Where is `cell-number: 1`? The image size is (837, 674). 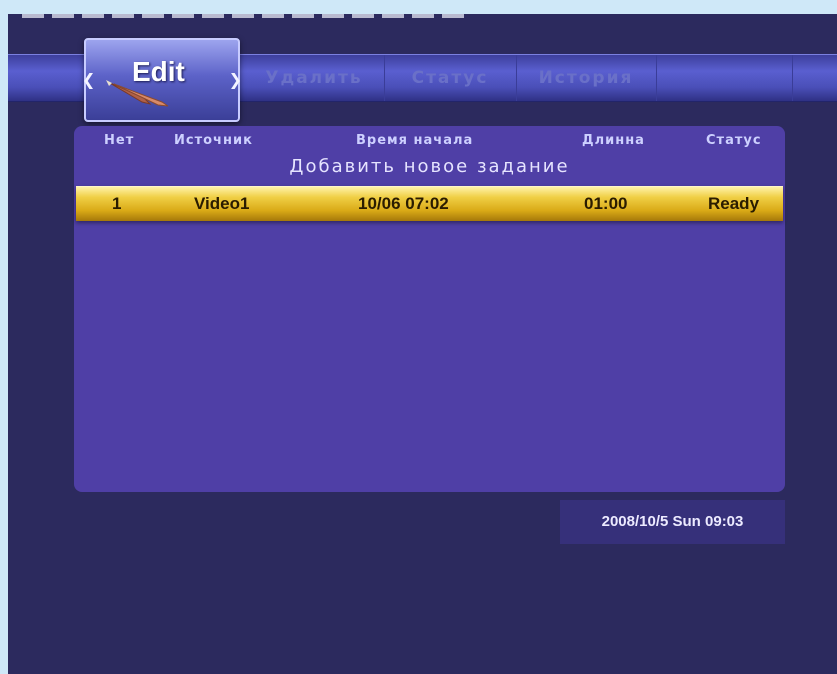
cell-number: 1 is located at coordinates (117, 203).